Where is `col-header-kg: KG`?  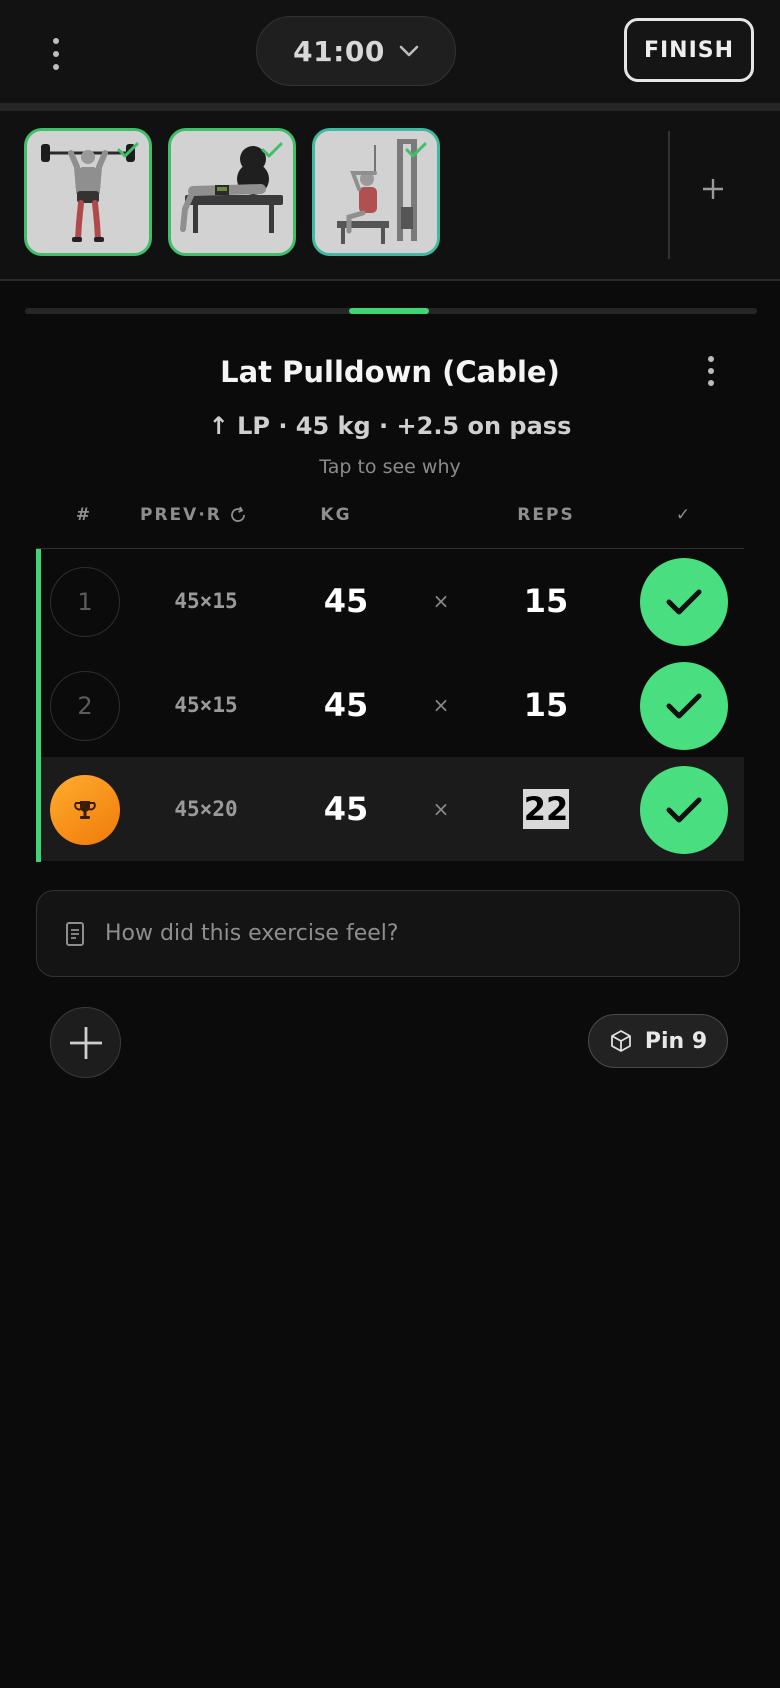 col-header-kg: KG is located at coordinates (336, 515).